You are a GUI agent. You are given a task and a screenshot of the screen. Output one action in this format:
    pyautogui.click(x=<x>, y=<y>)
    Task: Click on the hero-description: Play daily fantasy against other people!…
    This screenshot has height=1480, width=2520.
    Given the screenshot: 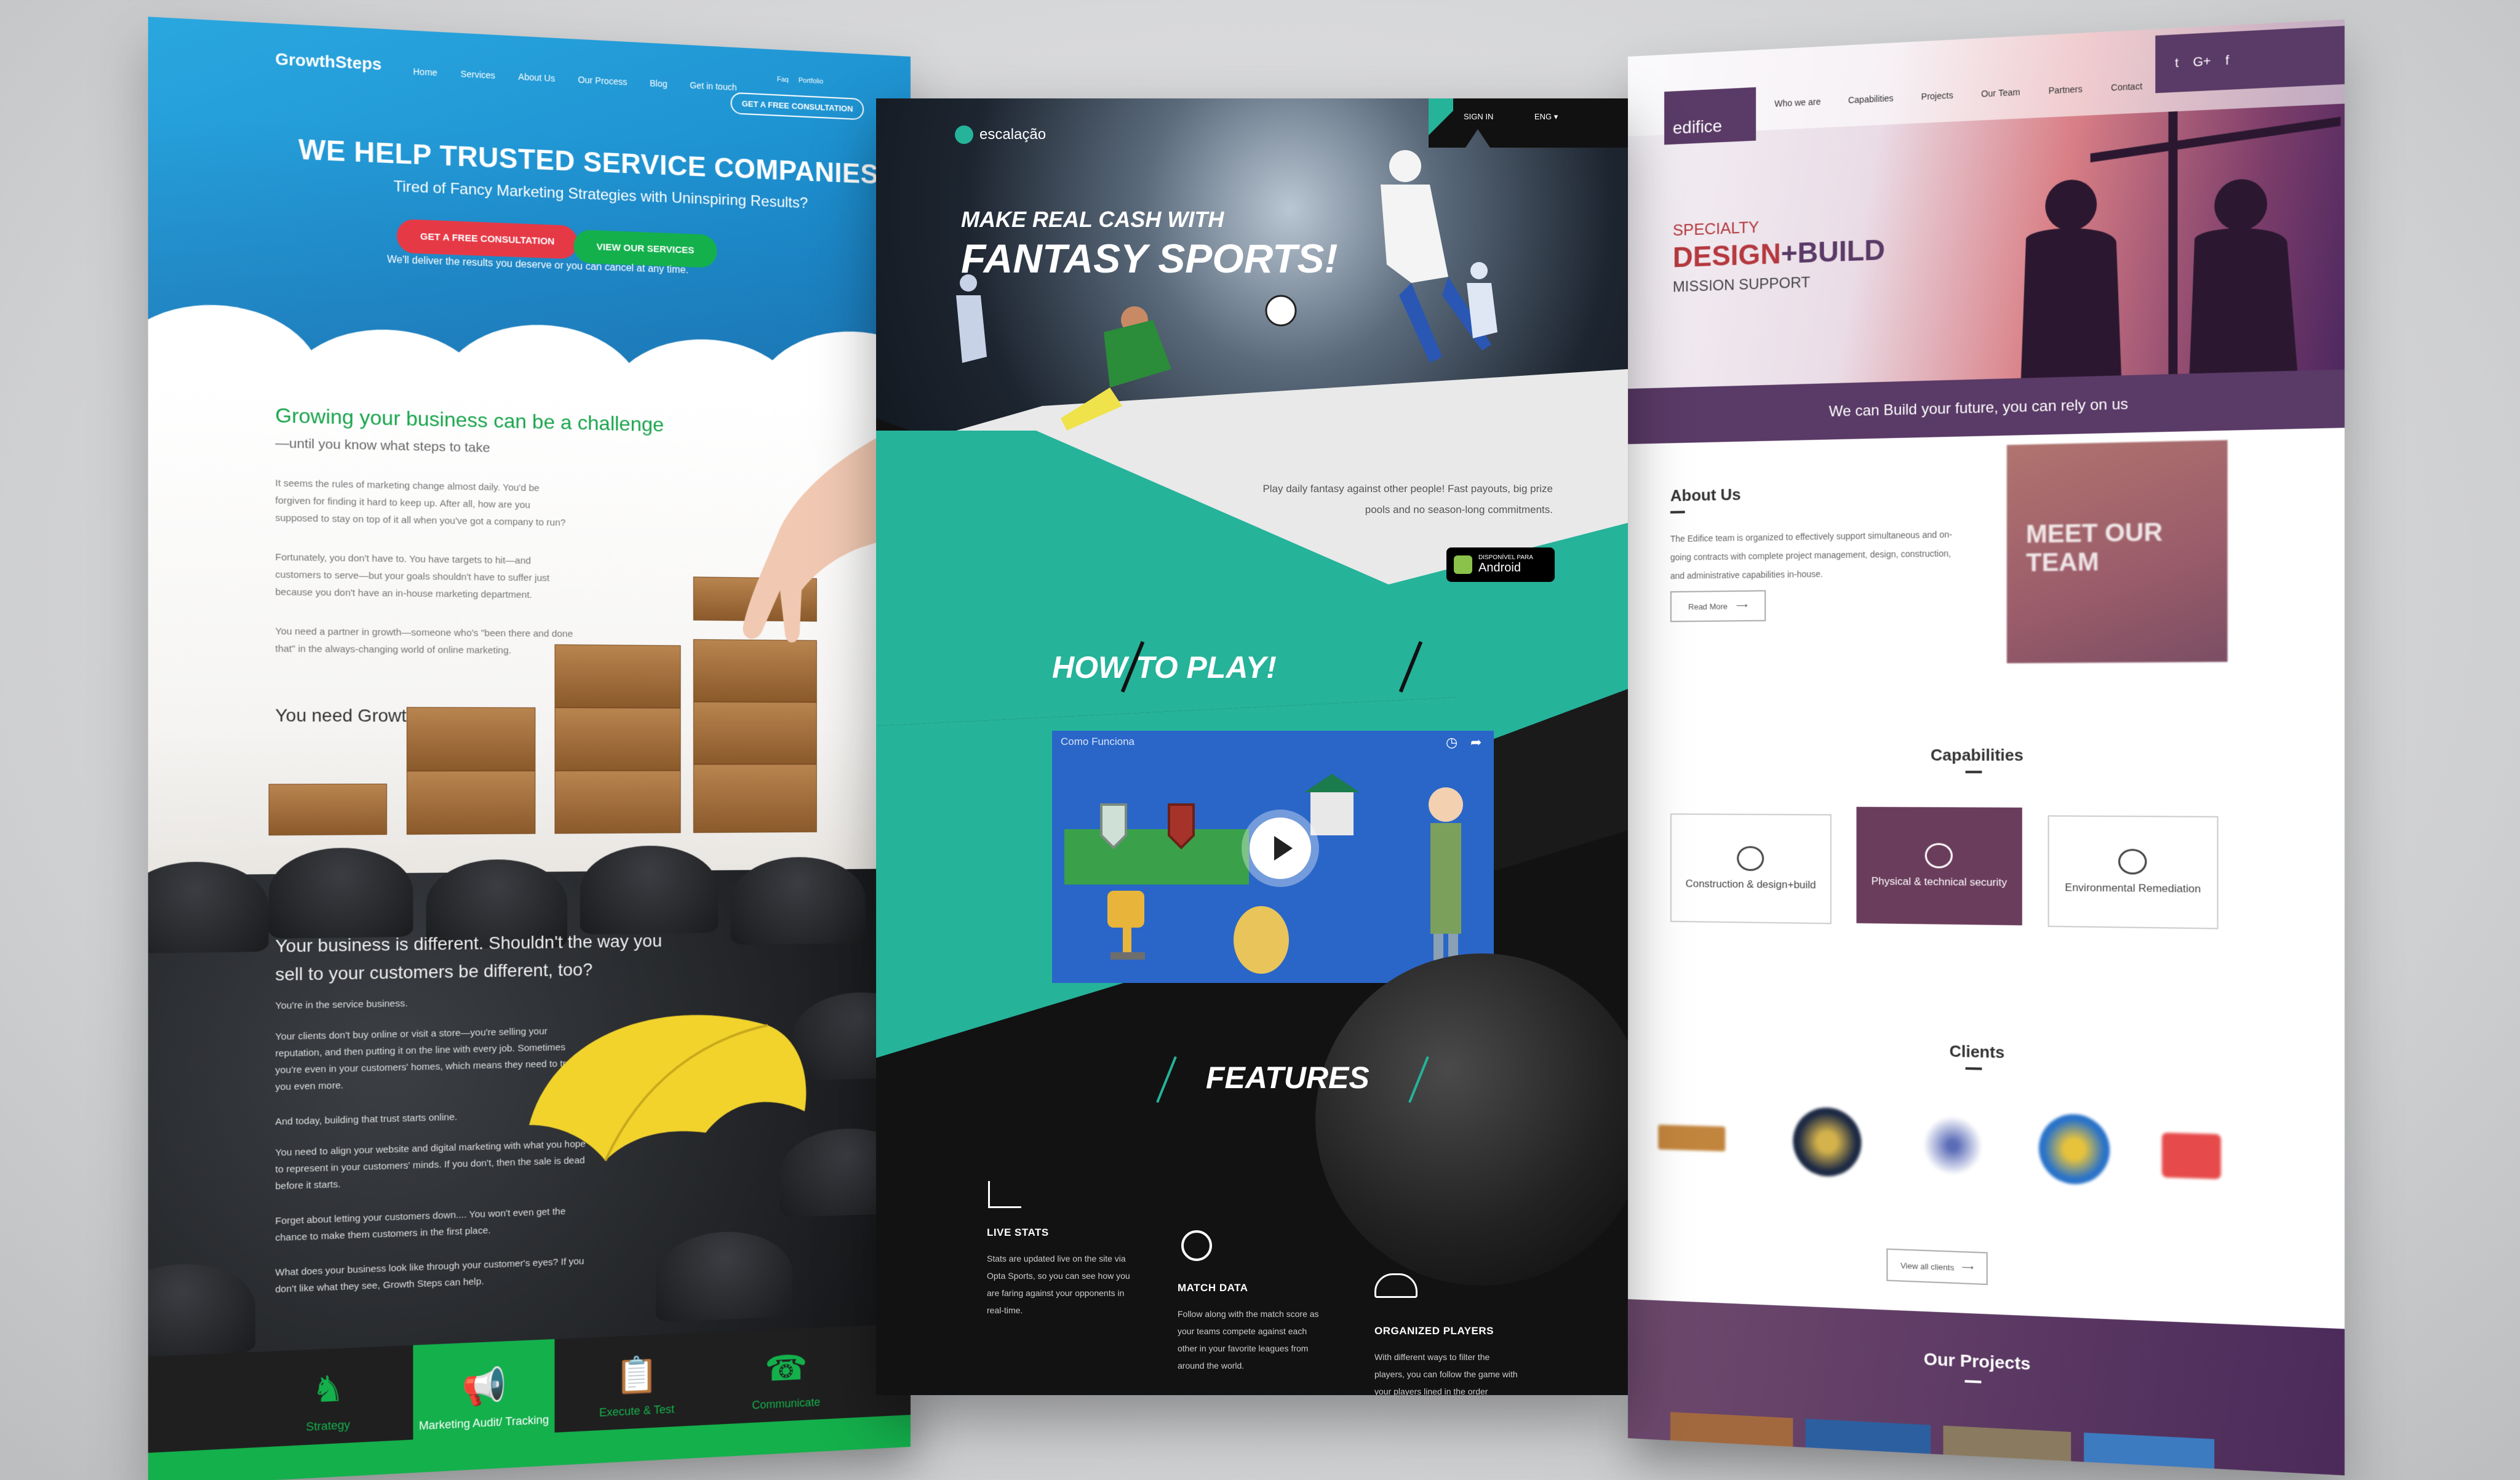 What is the action you would take?
    pyautogui.click(x=1405, y=499)
    